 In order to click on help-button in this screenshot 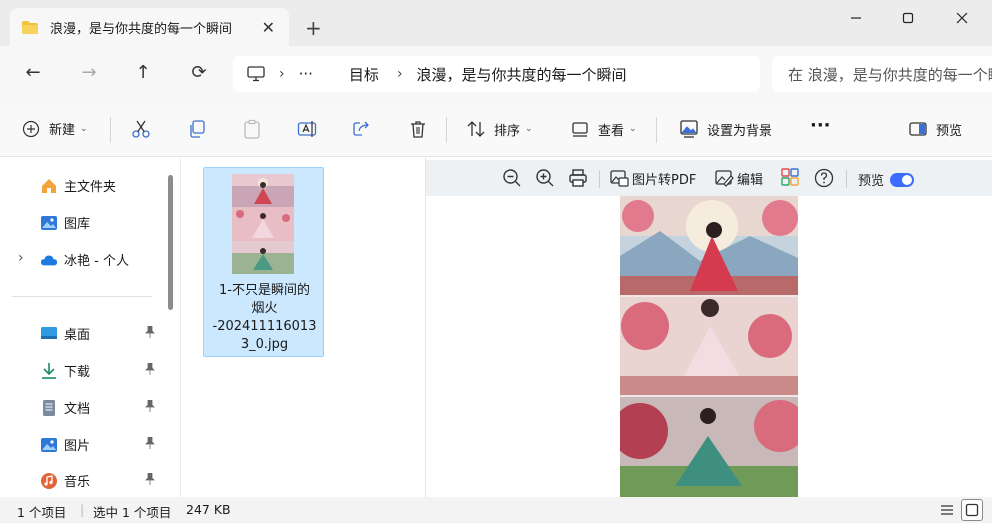, I will do `click(824, 178)`.